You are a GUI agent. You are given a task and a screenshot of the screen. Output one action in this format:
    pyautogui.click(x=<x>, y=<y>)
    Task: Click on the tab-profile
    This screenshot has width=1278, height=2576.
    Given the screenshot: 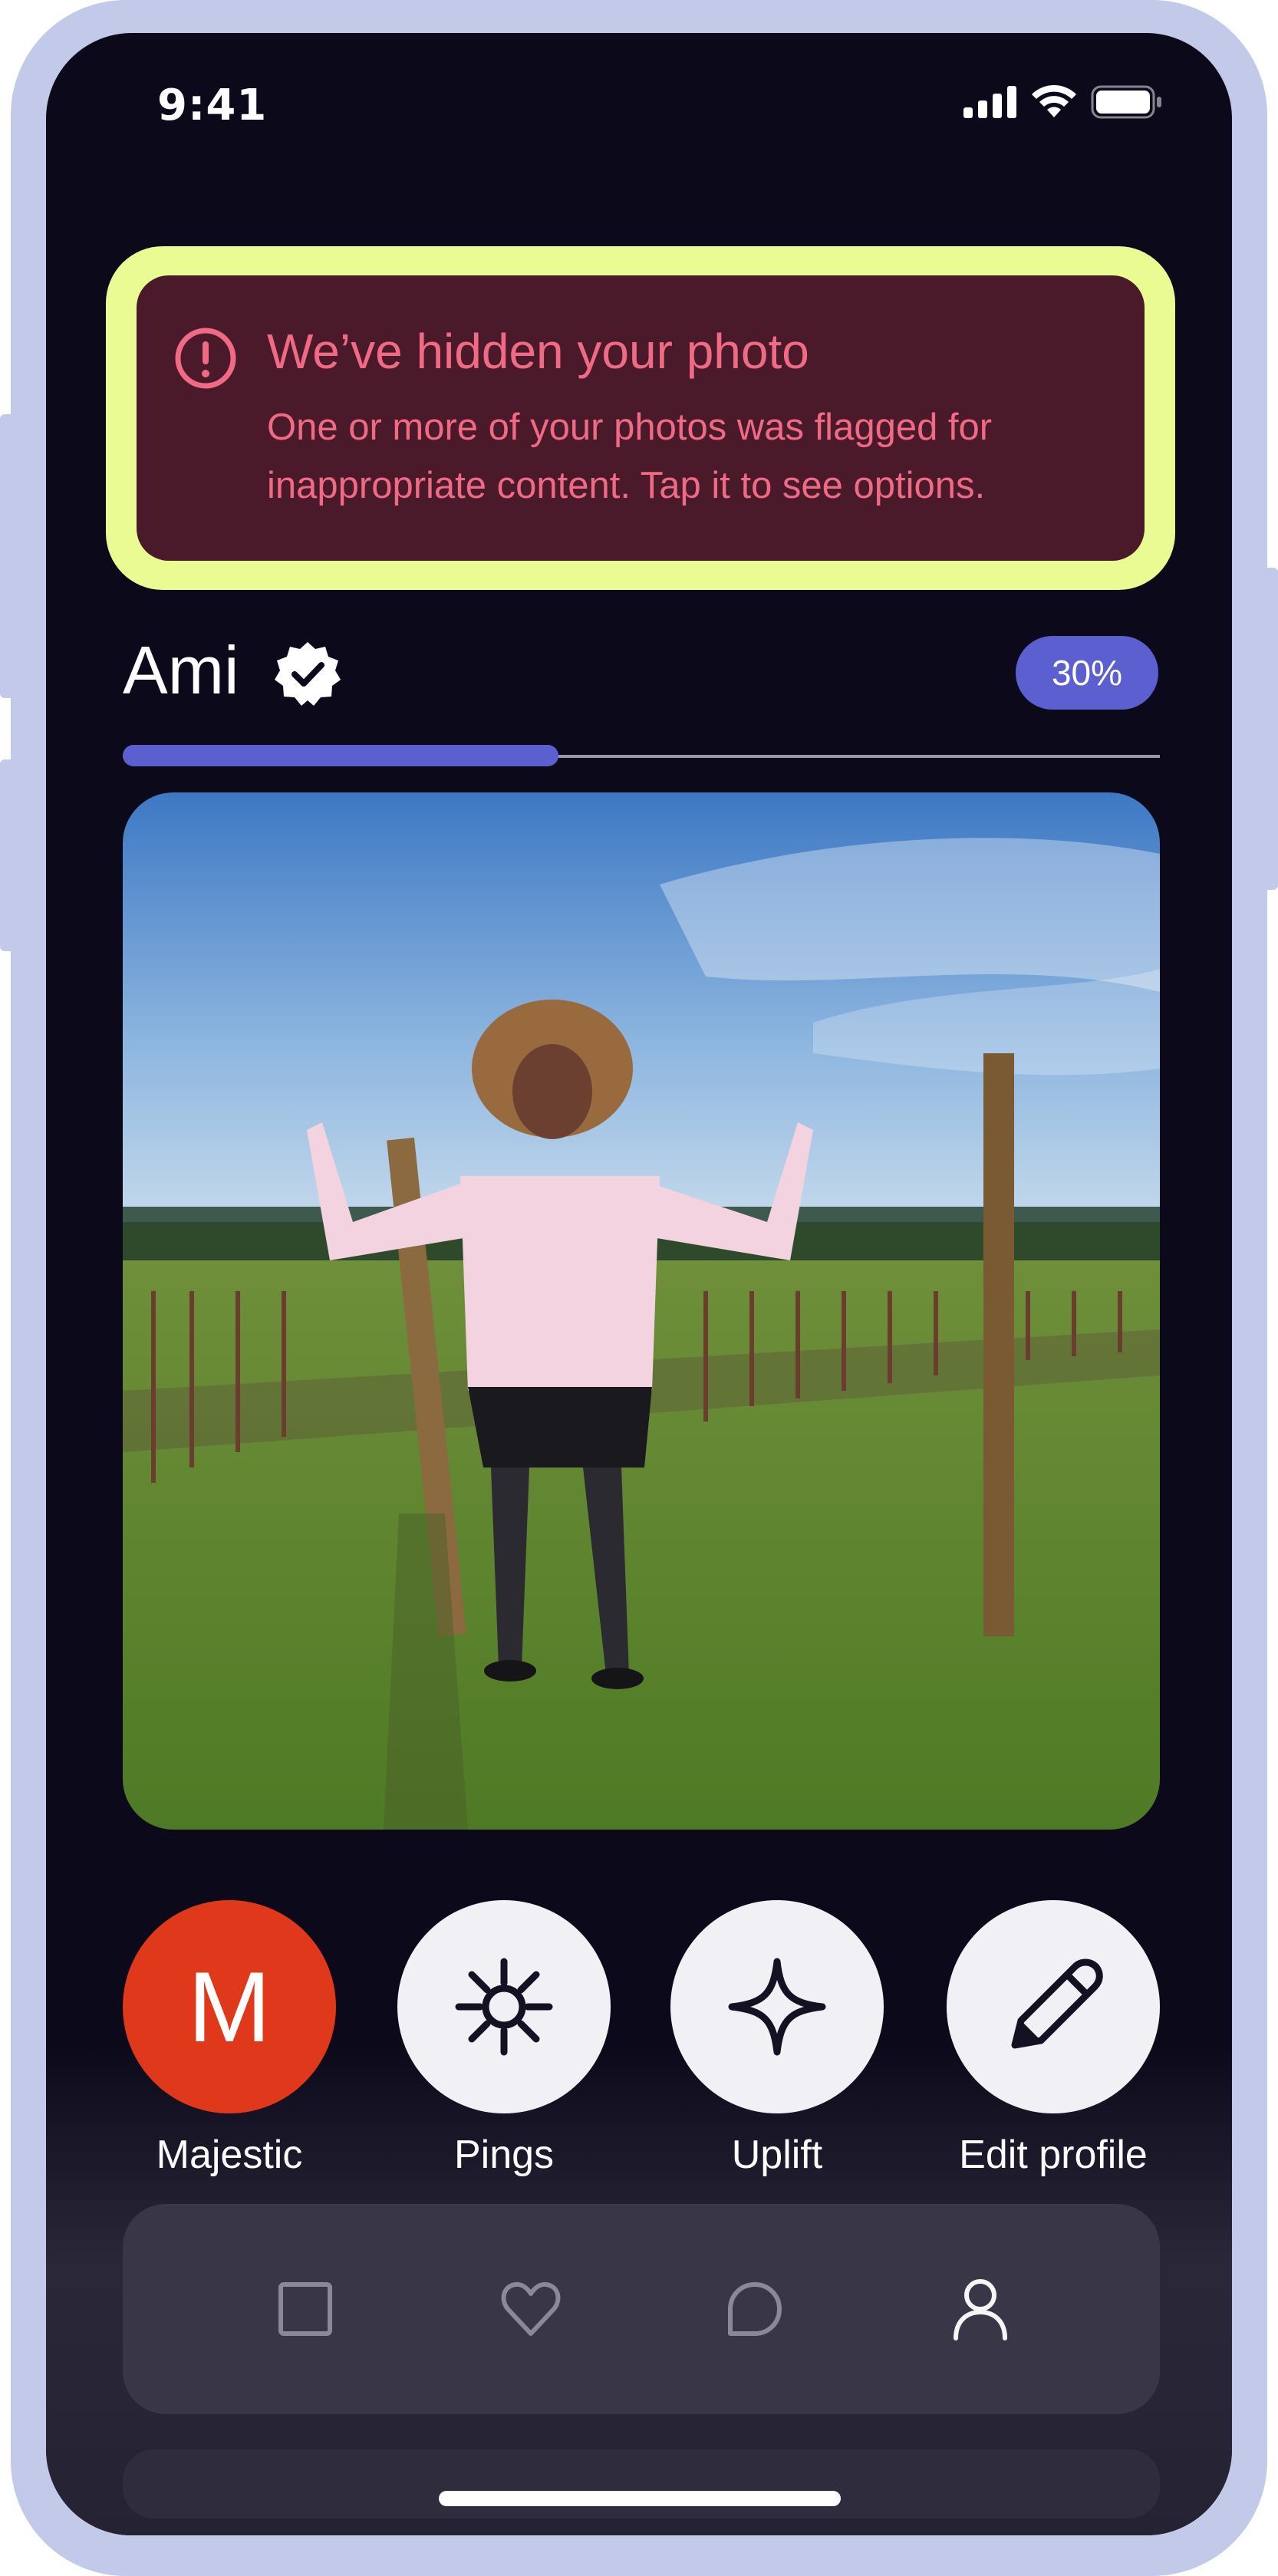 What is the action you would take?
    pyautogui.click(x=980, y=2309)
    